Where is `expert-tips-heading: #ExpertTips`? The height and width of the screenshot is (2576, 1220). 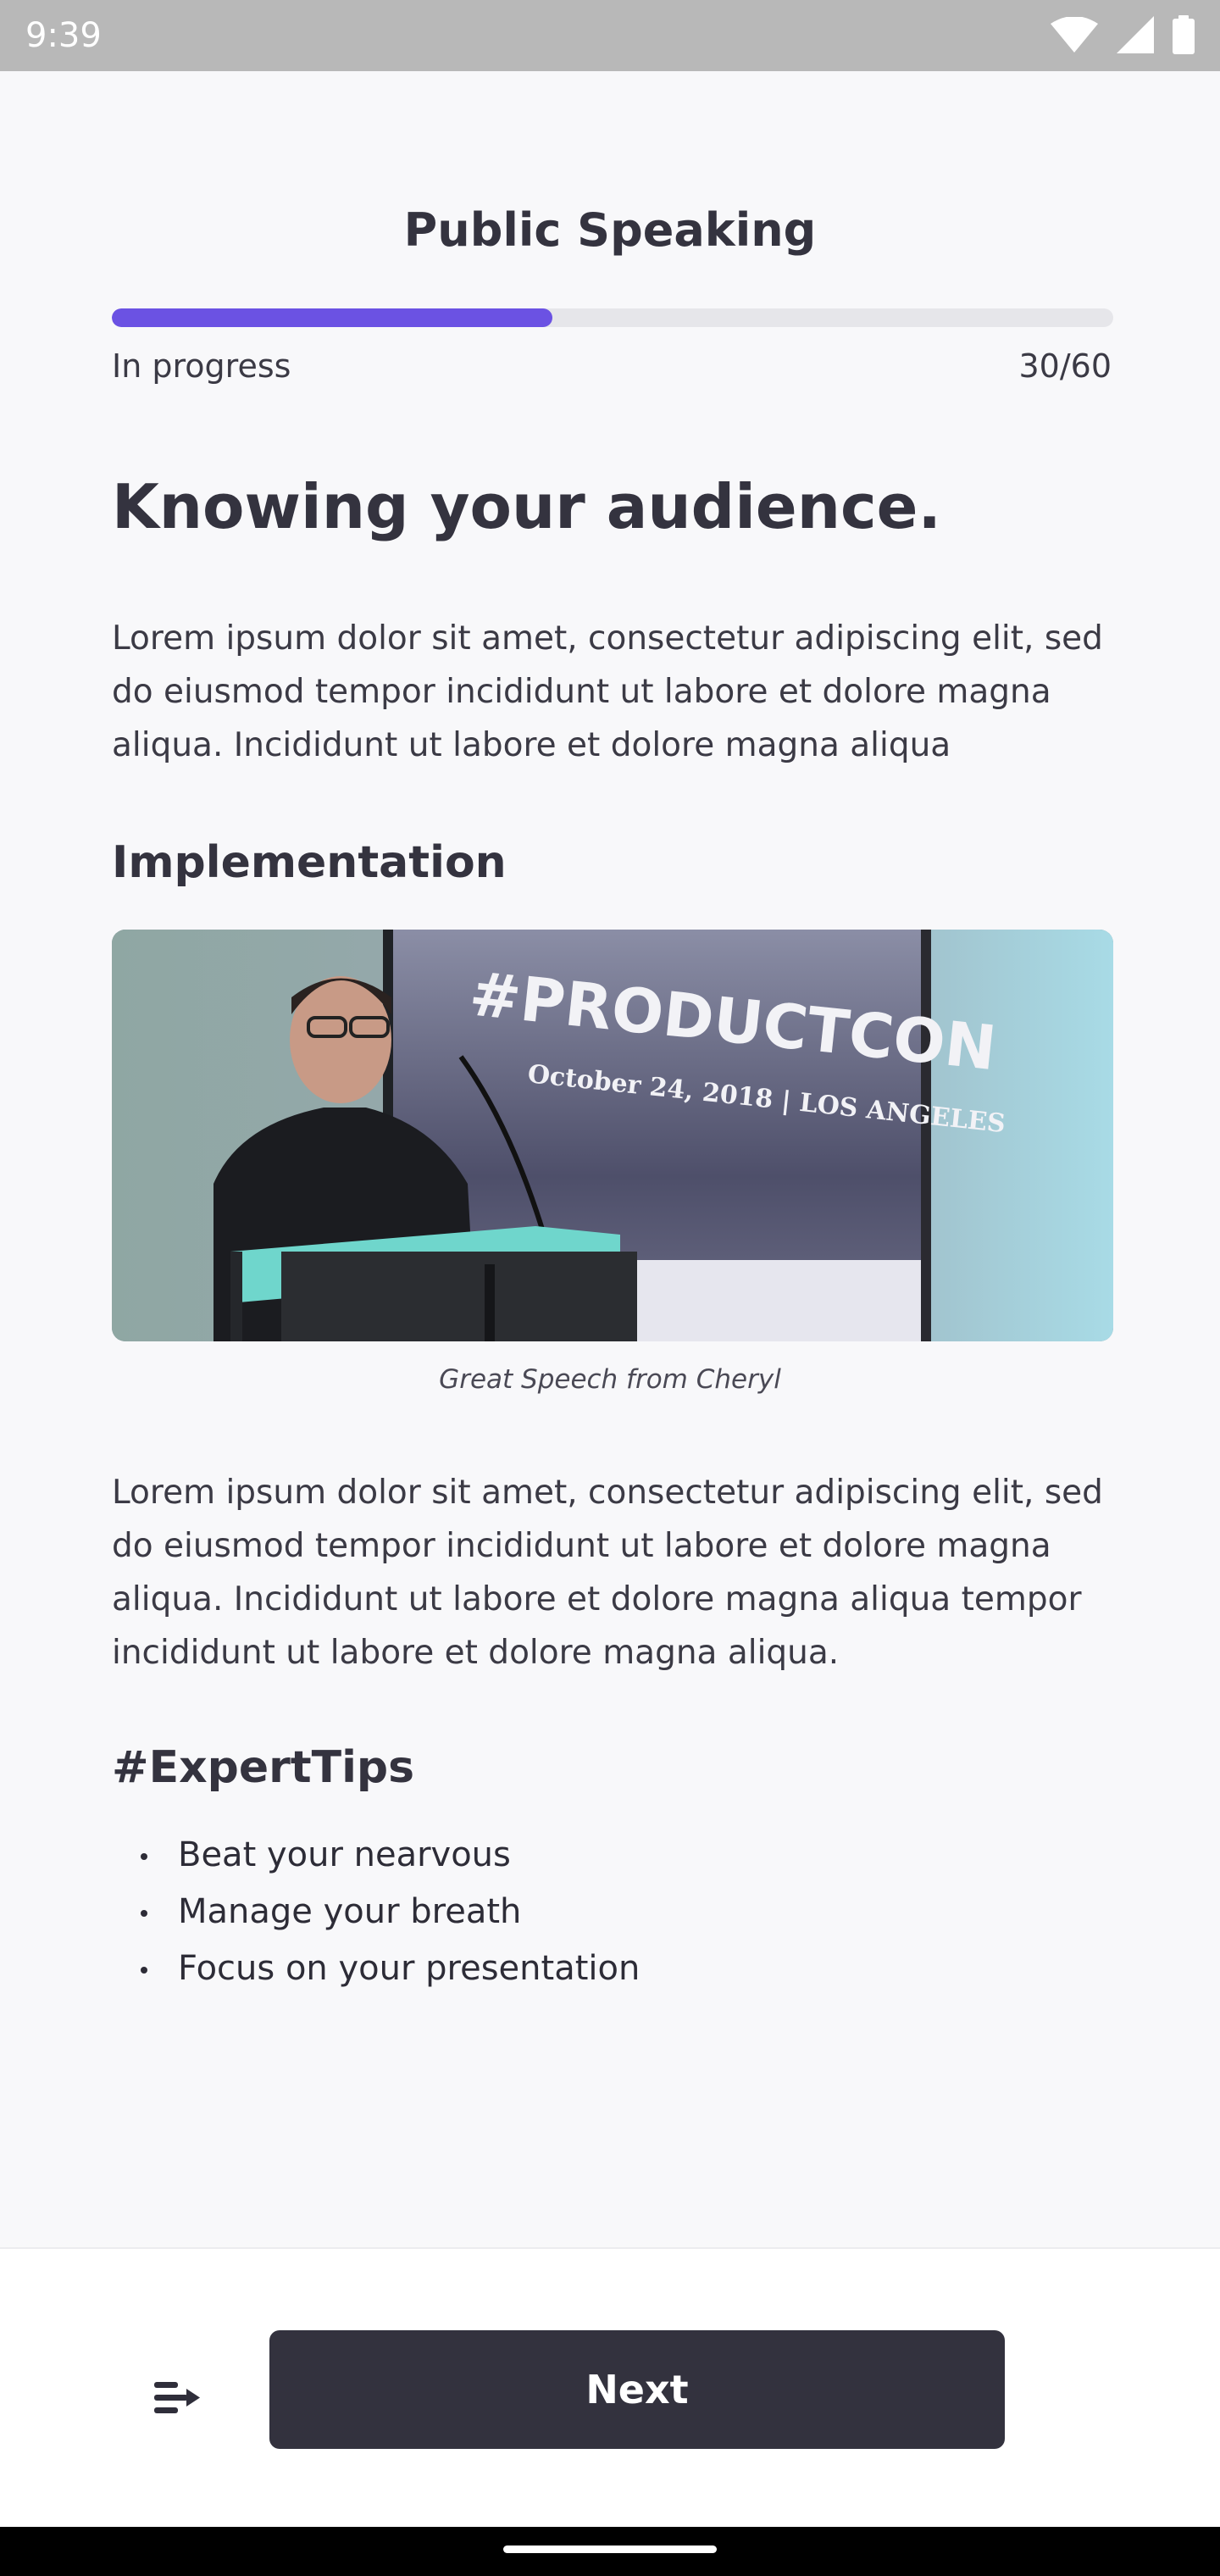
expert-tips-heading: #ExpertTips is located at coordinates (263, 1767).